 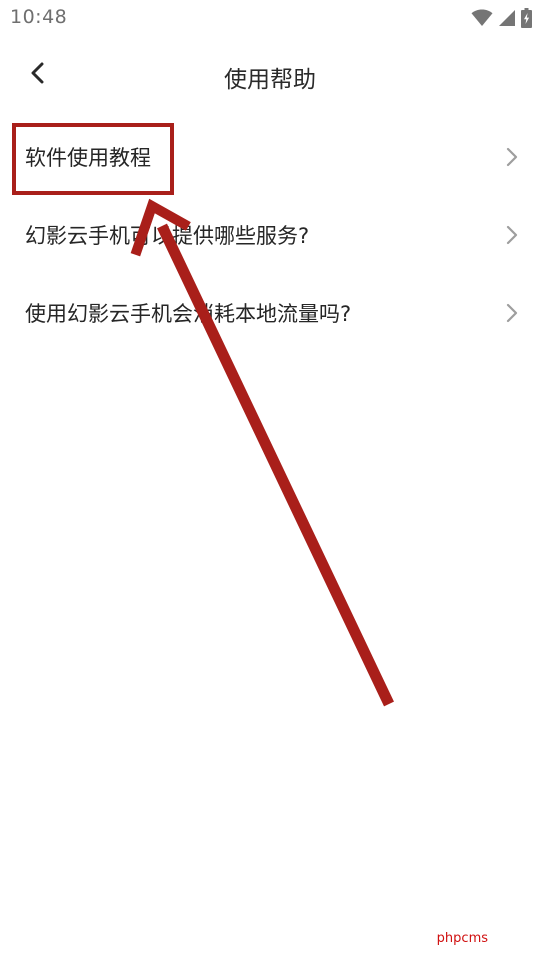 I want to click on help-item-data-usage: 使用幻影云手机会消耗本地流量吗?, so click(x=270, y=313).